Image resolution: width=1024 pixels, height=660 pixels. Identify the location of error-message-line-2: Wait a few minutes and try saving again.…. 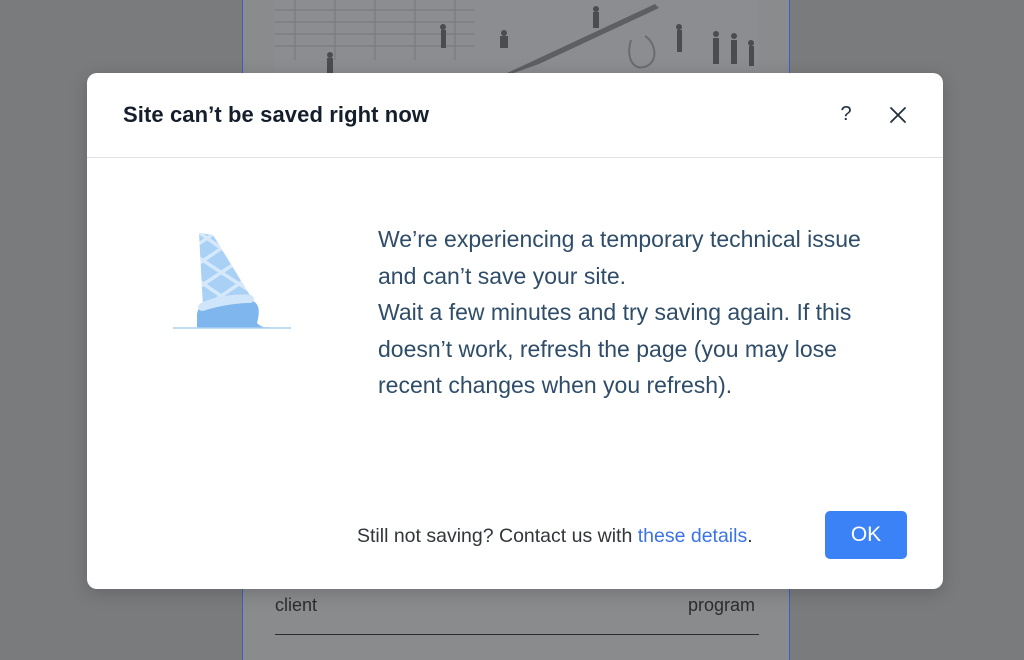
(615, 348).